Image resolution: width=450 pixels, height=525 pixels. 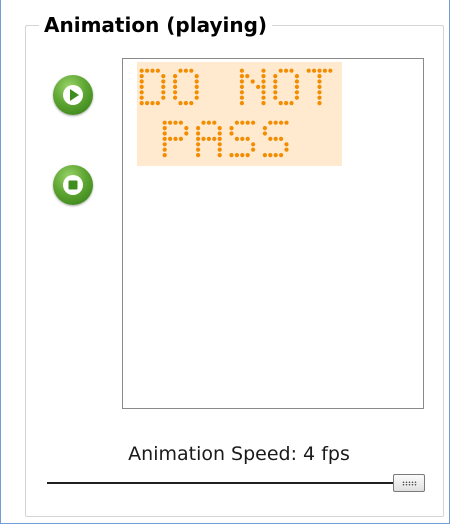 What do you see at coordinates (239, 454) in the screenshot?
I see `speed-label: Animation Speed: 4 fps` at bounding box center [239, 454].